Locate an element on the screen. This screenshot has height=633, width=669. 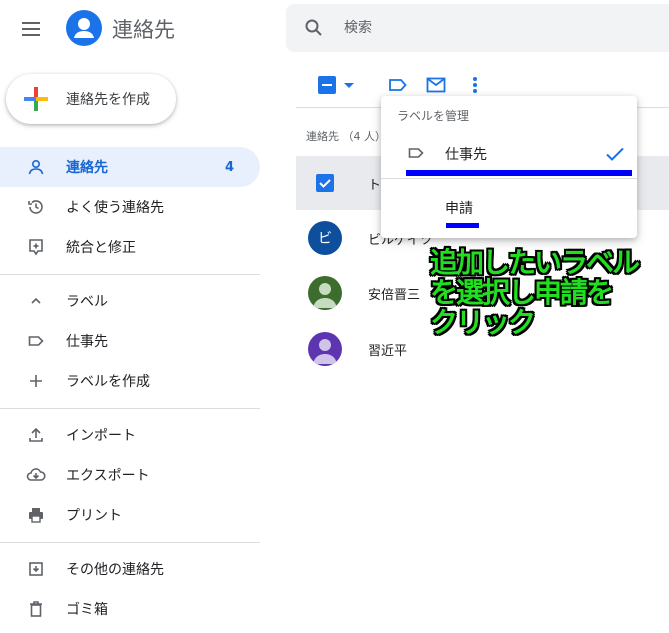
row-checkbox is located at coordinates (325, 183).